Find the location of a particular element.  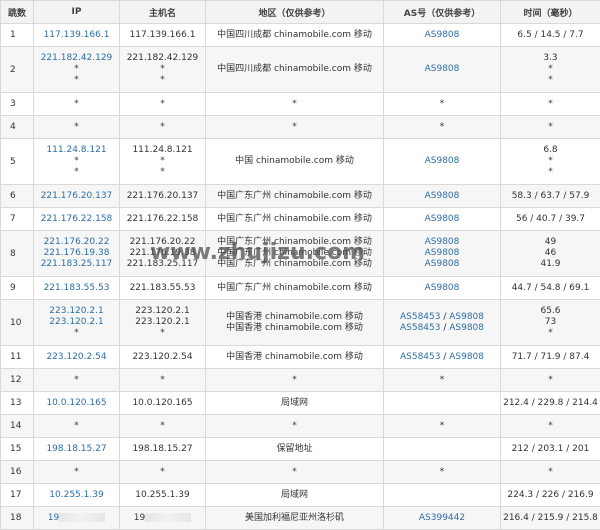

region-text: 中国广东广州 chinamobile.com 移动 is located at coordinates (294, 253).